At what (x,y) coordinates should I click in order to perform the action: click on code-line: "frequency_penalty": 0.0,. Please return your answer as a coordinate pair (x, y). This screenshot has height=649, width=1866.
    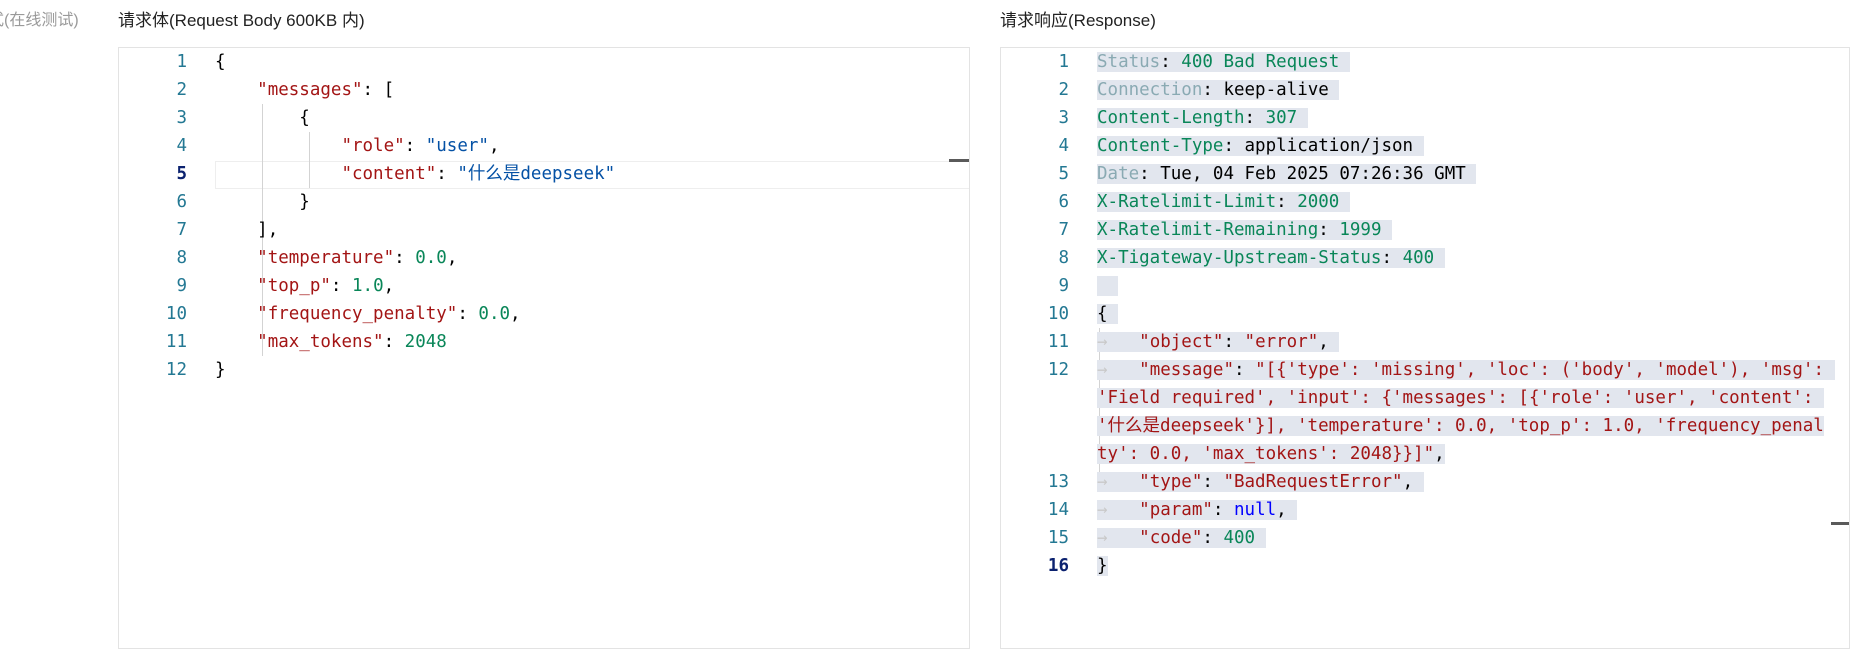
    Looking at the image, I should click on (389, 314).